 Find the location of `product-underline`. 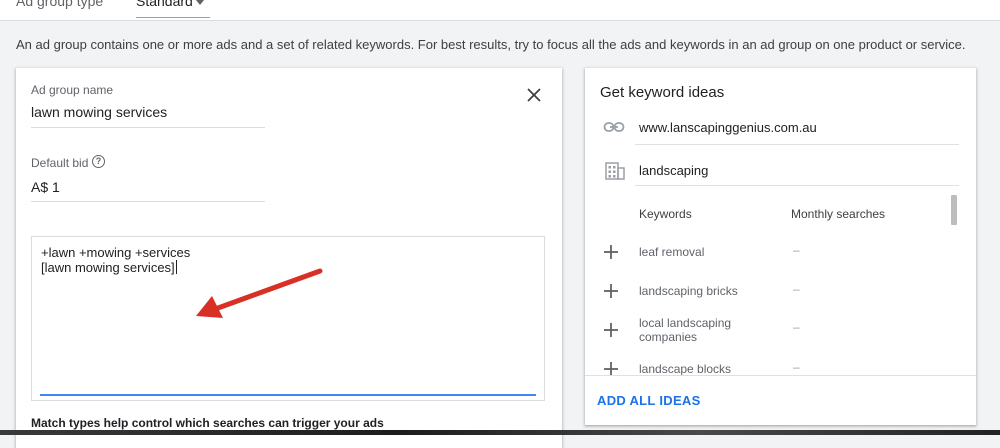

product-underline is located at coordinates (797, 185).